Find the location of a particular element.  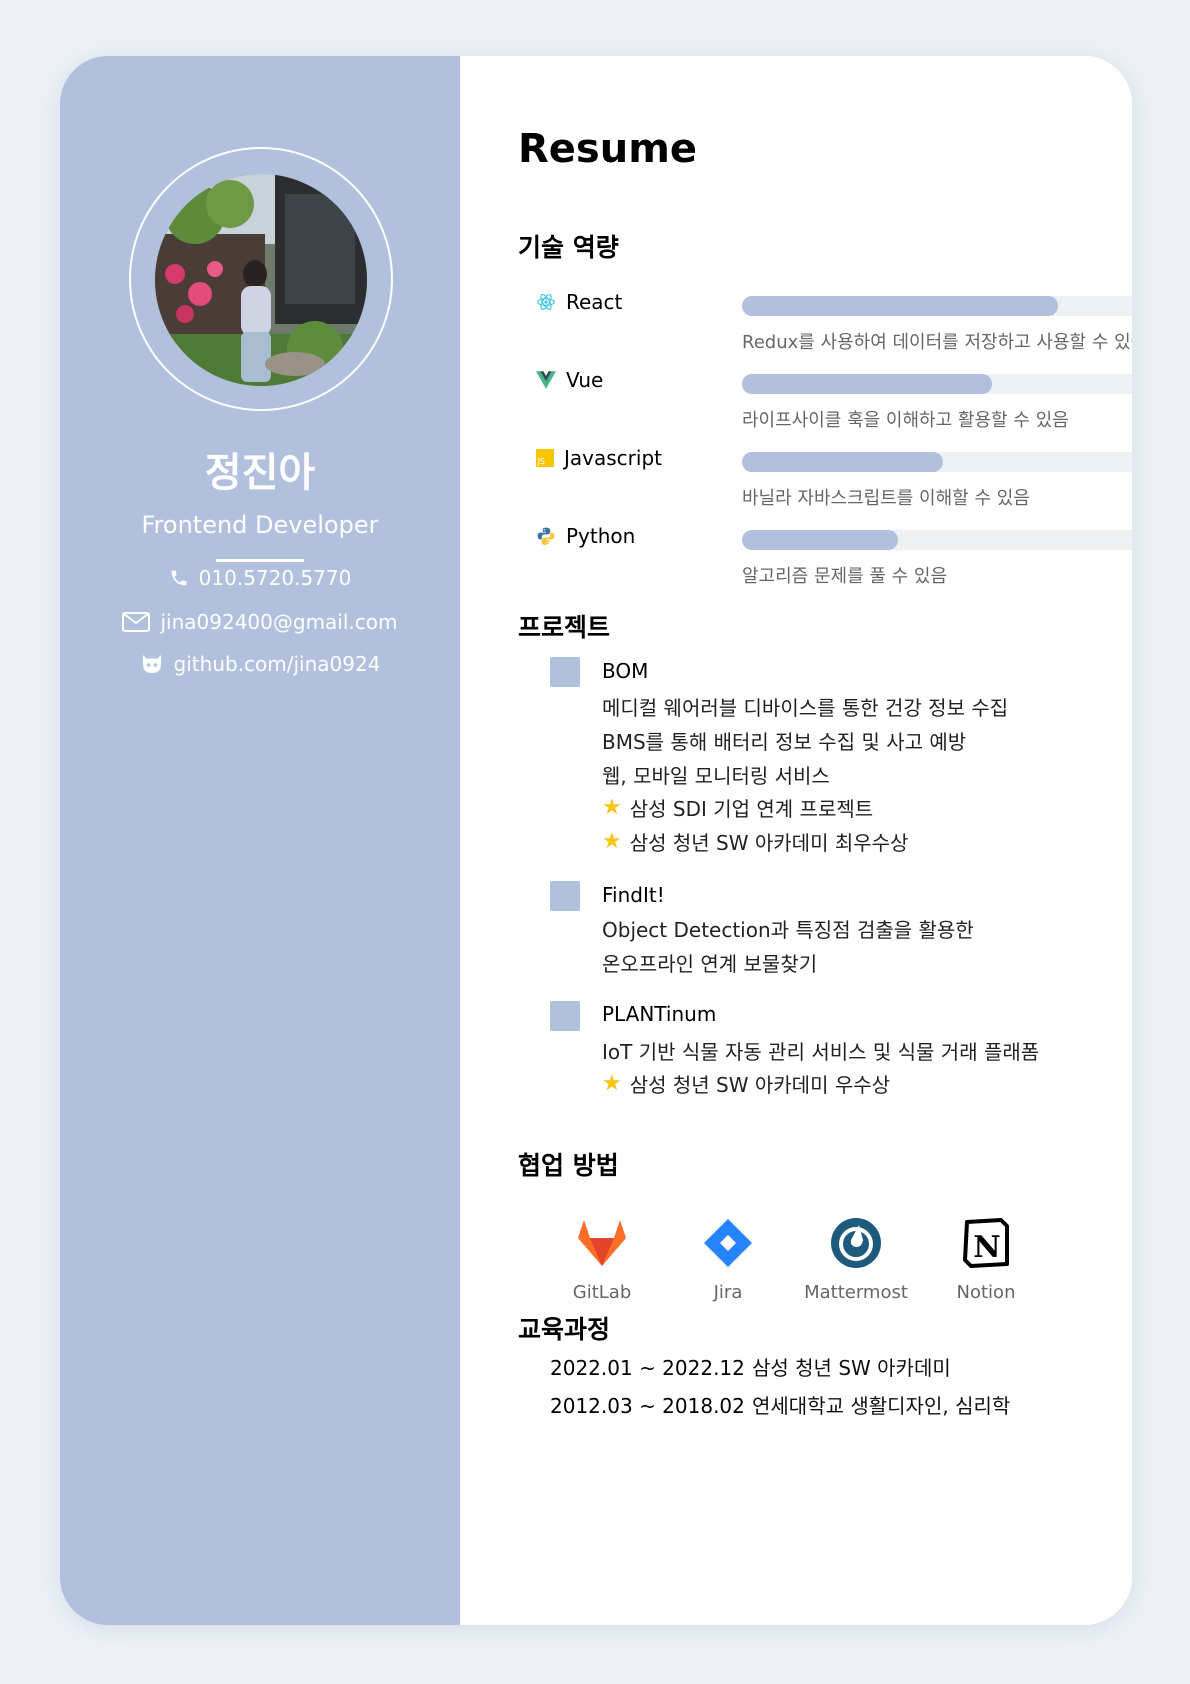

project-title-plantinum: PLANTinum is located at coordinates (659, 1014).